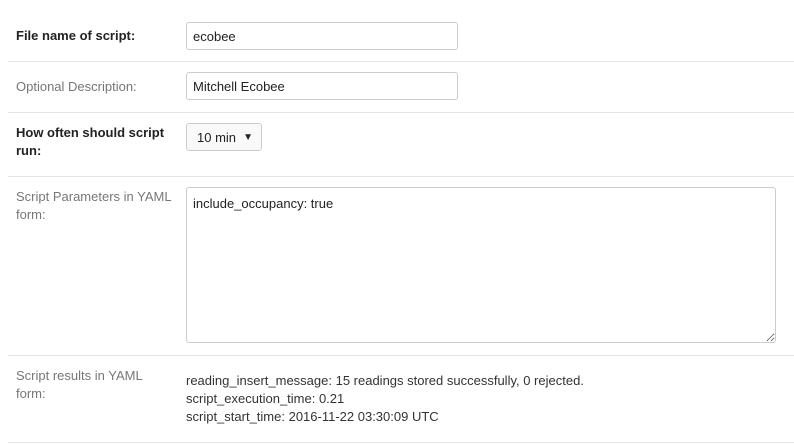 This screenshot has width=794, height=445. I want to click on results-line: script_execution_time: 0.21, so click(265, 398).